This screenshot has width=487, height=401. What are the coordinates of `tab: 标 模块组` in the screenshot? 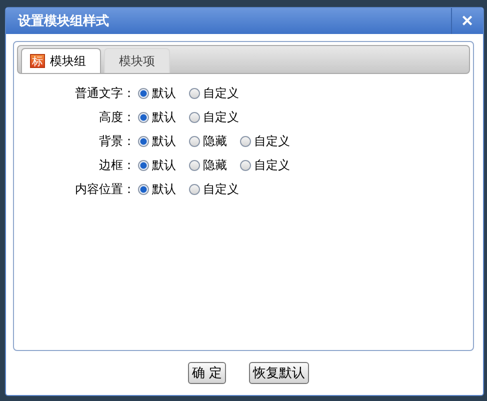 It's located at (61, 60).